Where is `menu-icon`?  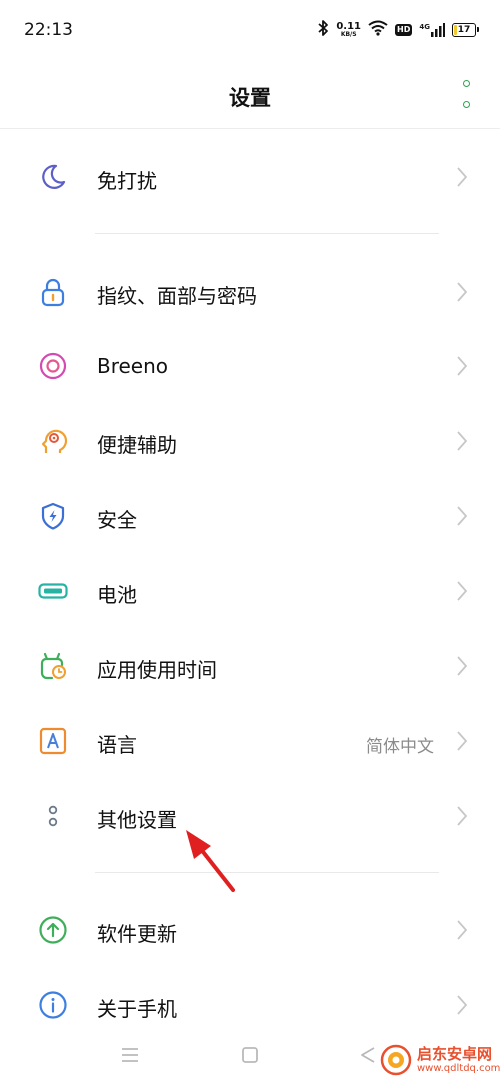 menu-icon is located at coordinates (130, 1055).